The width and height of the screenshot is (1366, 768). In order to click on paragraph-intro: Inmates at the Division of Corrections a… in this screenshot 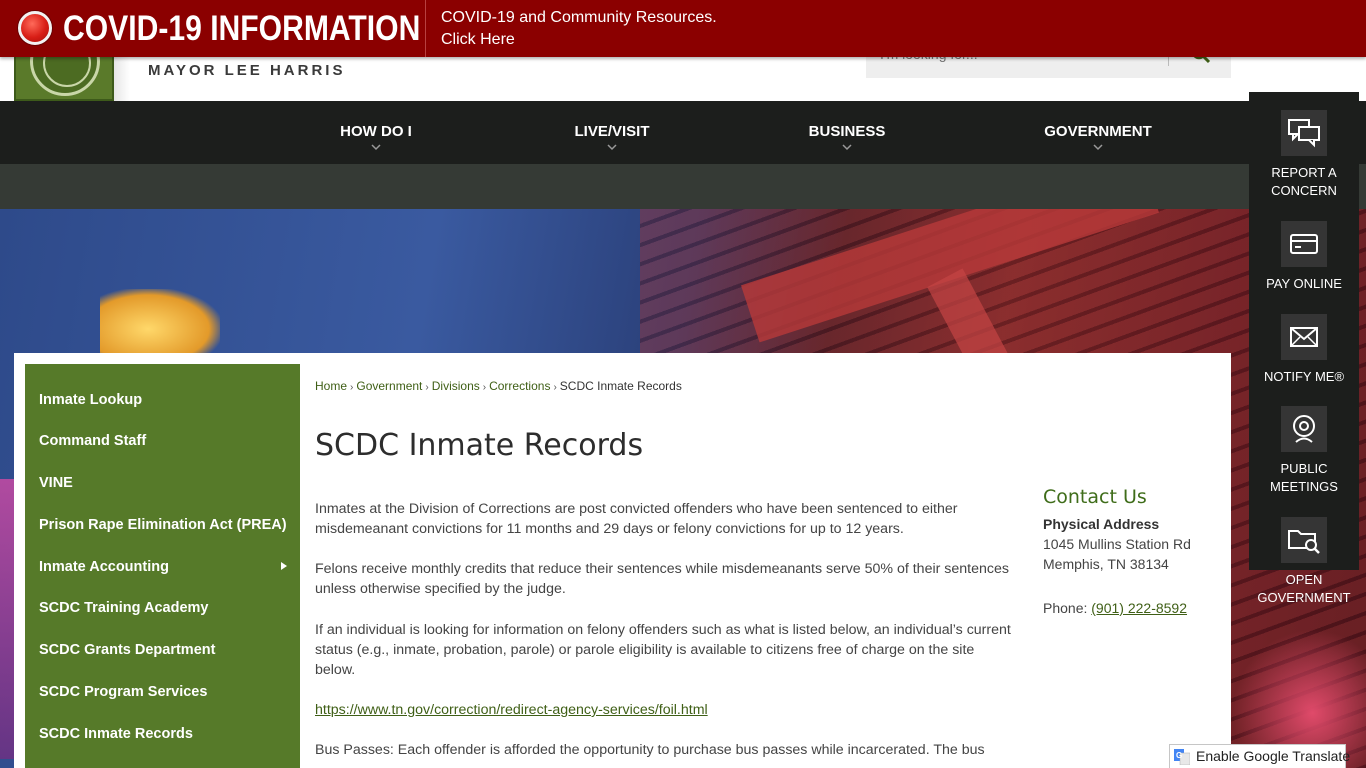, I will do `click(636, 519)`.